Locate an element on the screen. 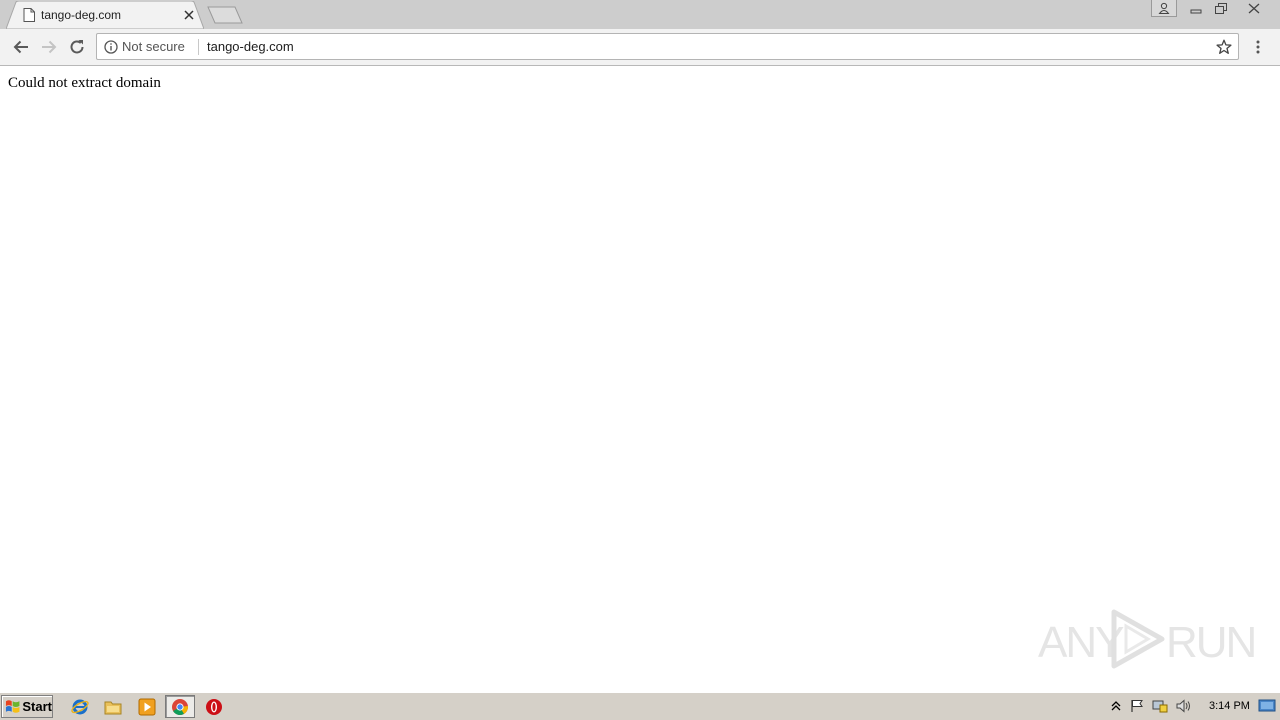  address-separator is located at coordinates (198, 47).